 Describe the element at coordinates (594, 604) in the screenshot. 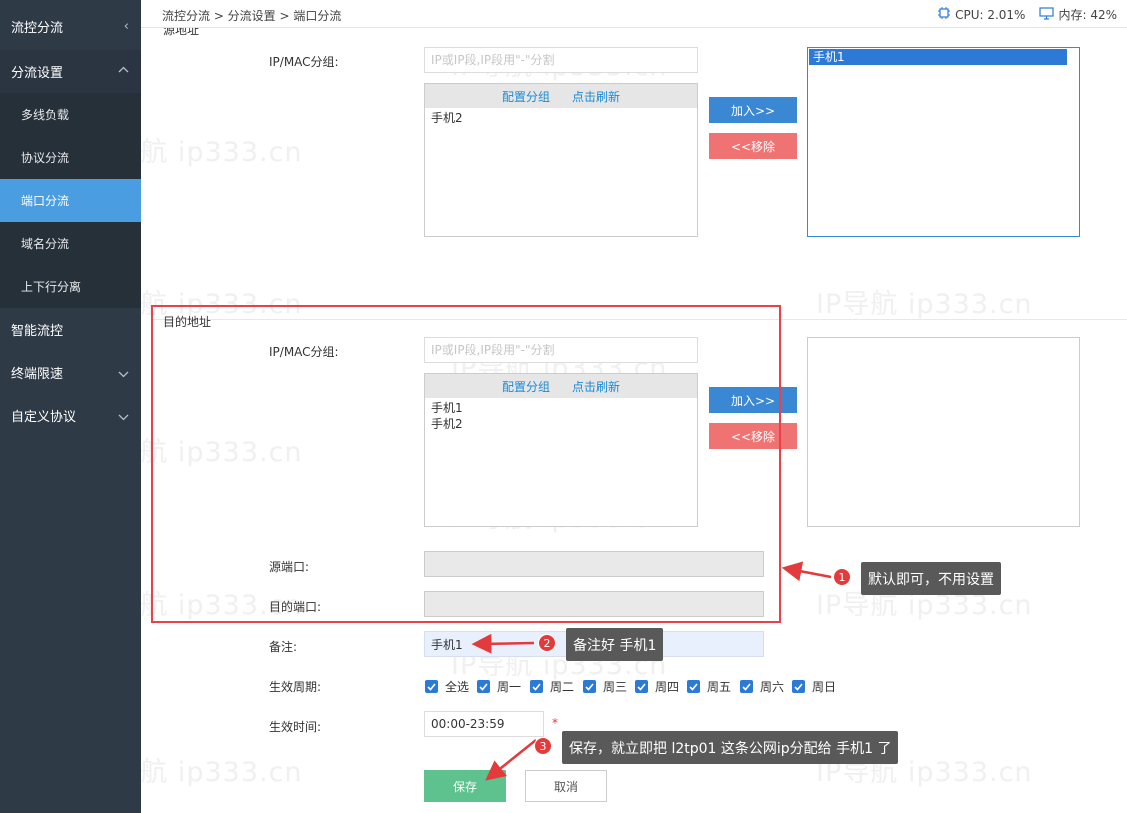

I see `dst-port-input` at that location.